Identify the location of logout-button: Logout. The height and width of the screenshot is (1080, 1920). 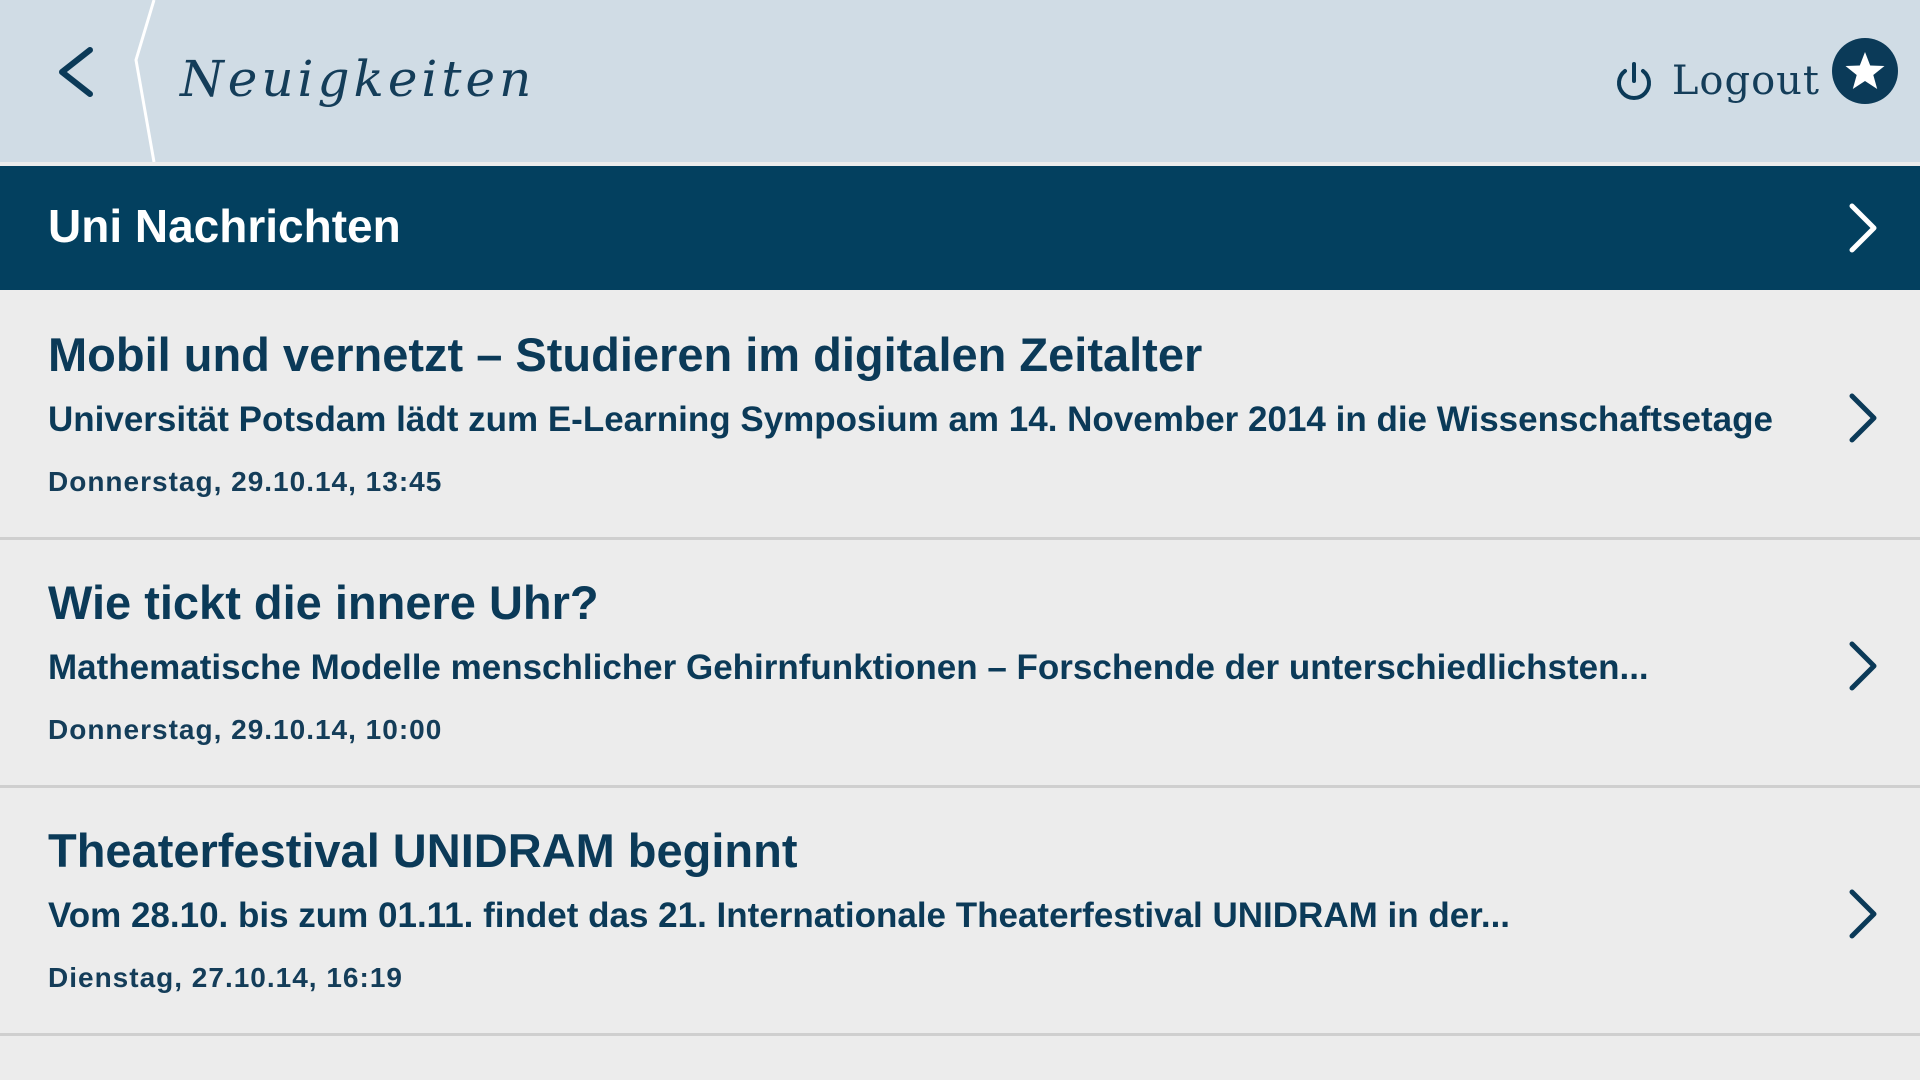
(1716, 81).